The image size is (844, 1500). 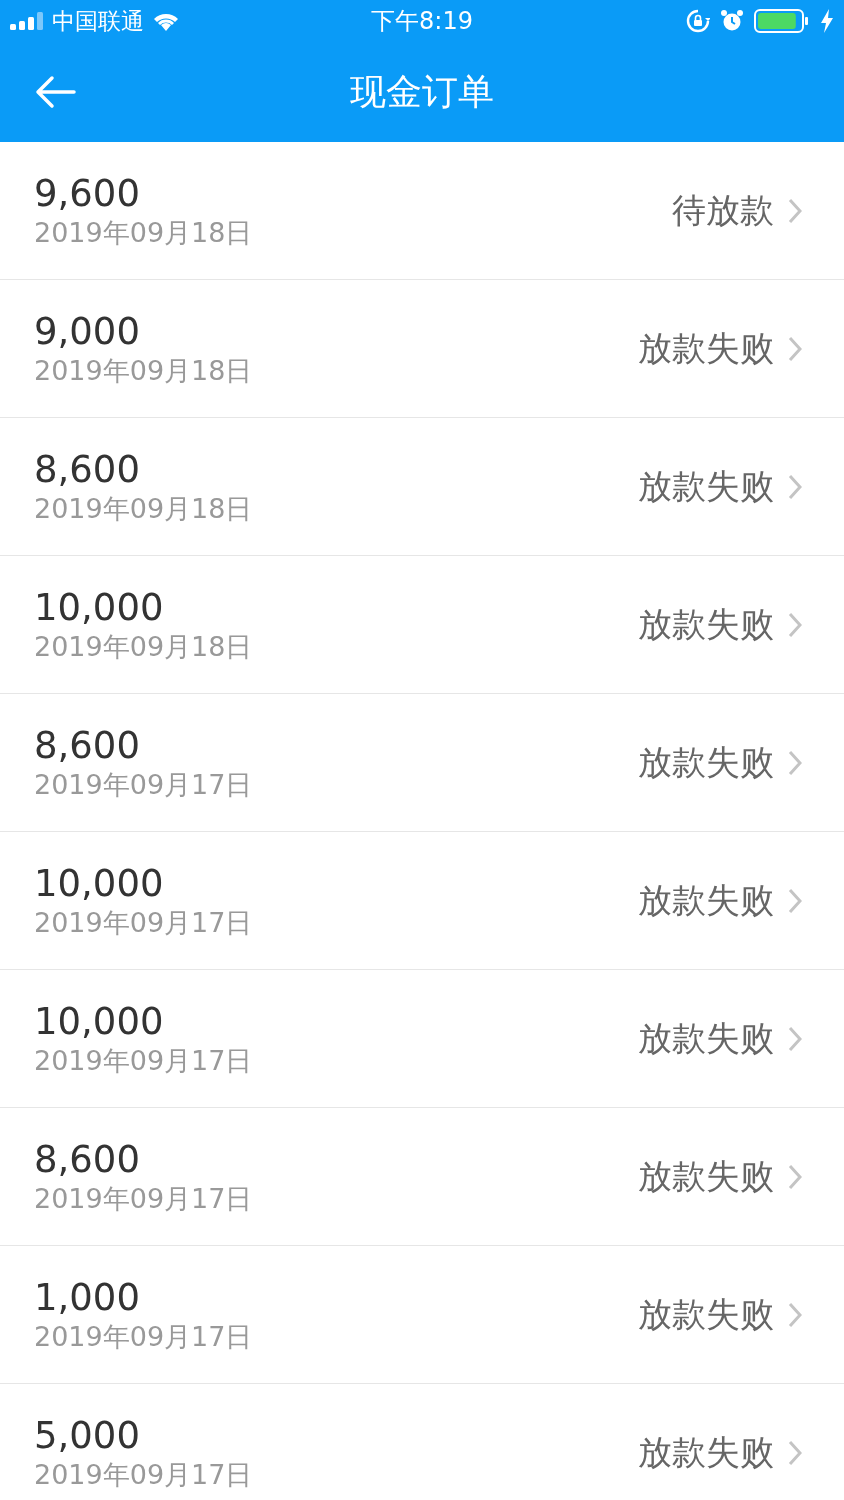 I want to click on order-amount: 5,000, so click(x=87, y=1435).